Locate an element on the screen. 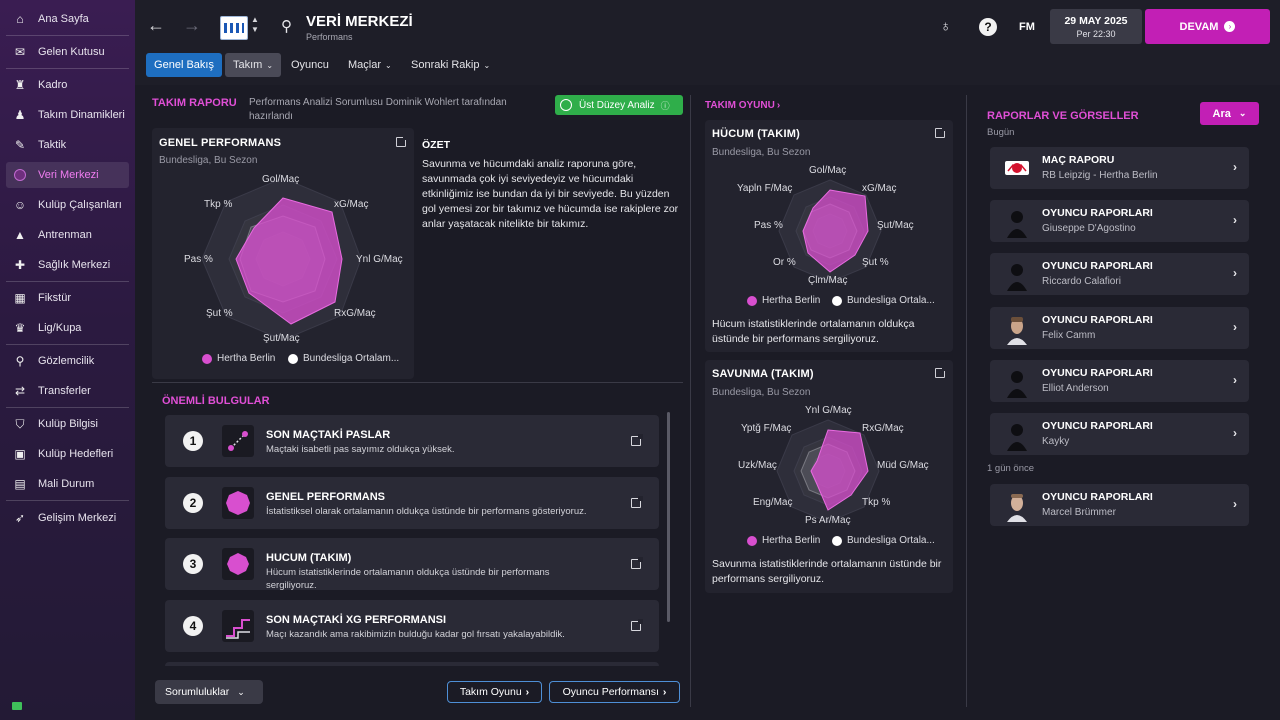 The height and width of the screenshot is (720, 1280). current-date: 29 MAY 2025 is located at coordinates (1096, 21).